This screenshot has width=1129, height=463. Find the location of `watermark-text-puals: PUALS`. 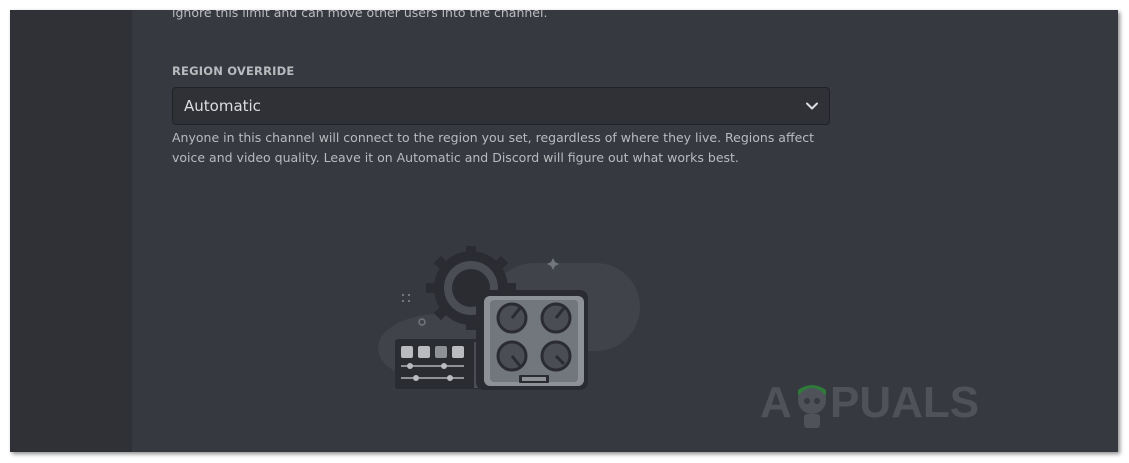

watermark-text-puals: PUALS is located at coordinates (904, 402).